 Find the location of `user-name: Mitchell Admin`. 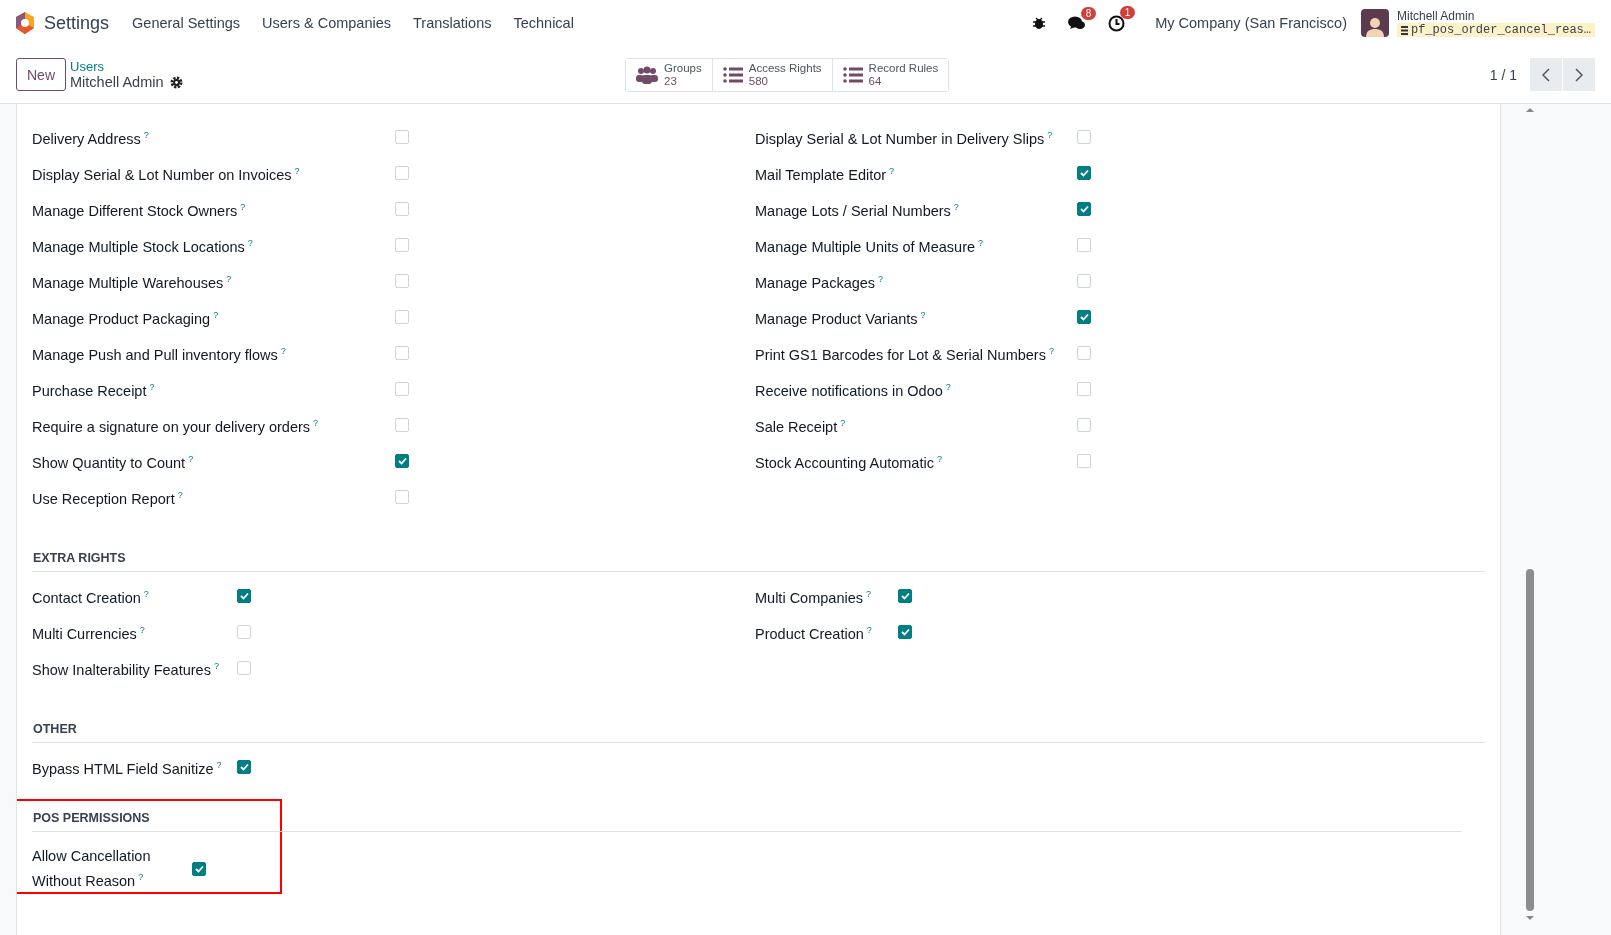

user-name: Mitchell Admin is located at coordinates (1495, 16).